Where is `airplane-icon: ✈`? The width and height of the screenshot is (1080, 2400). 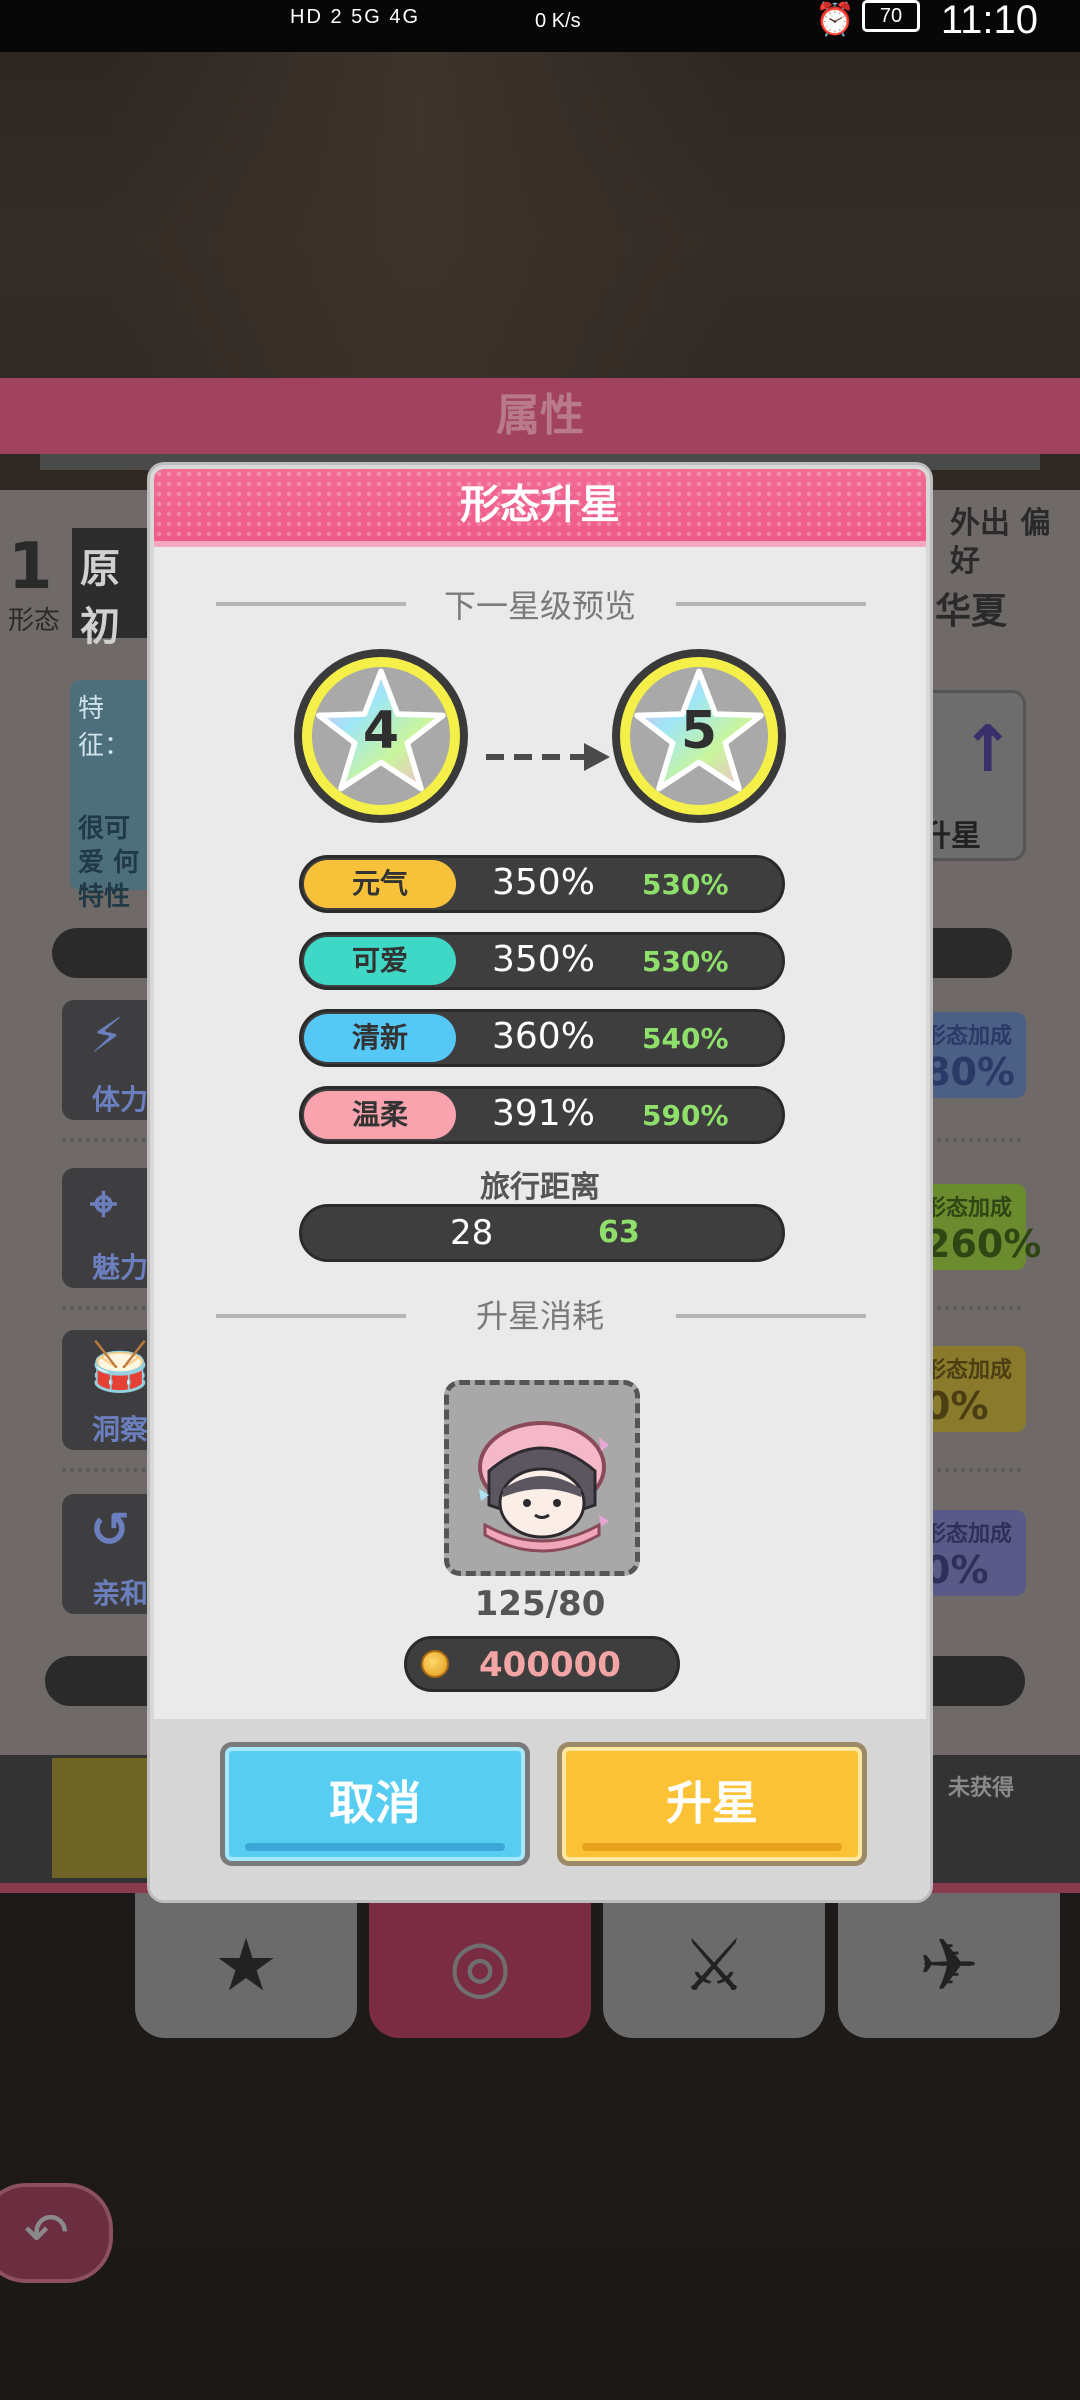 airplane-icon: ✈ is located at coordinates (949, 1965).